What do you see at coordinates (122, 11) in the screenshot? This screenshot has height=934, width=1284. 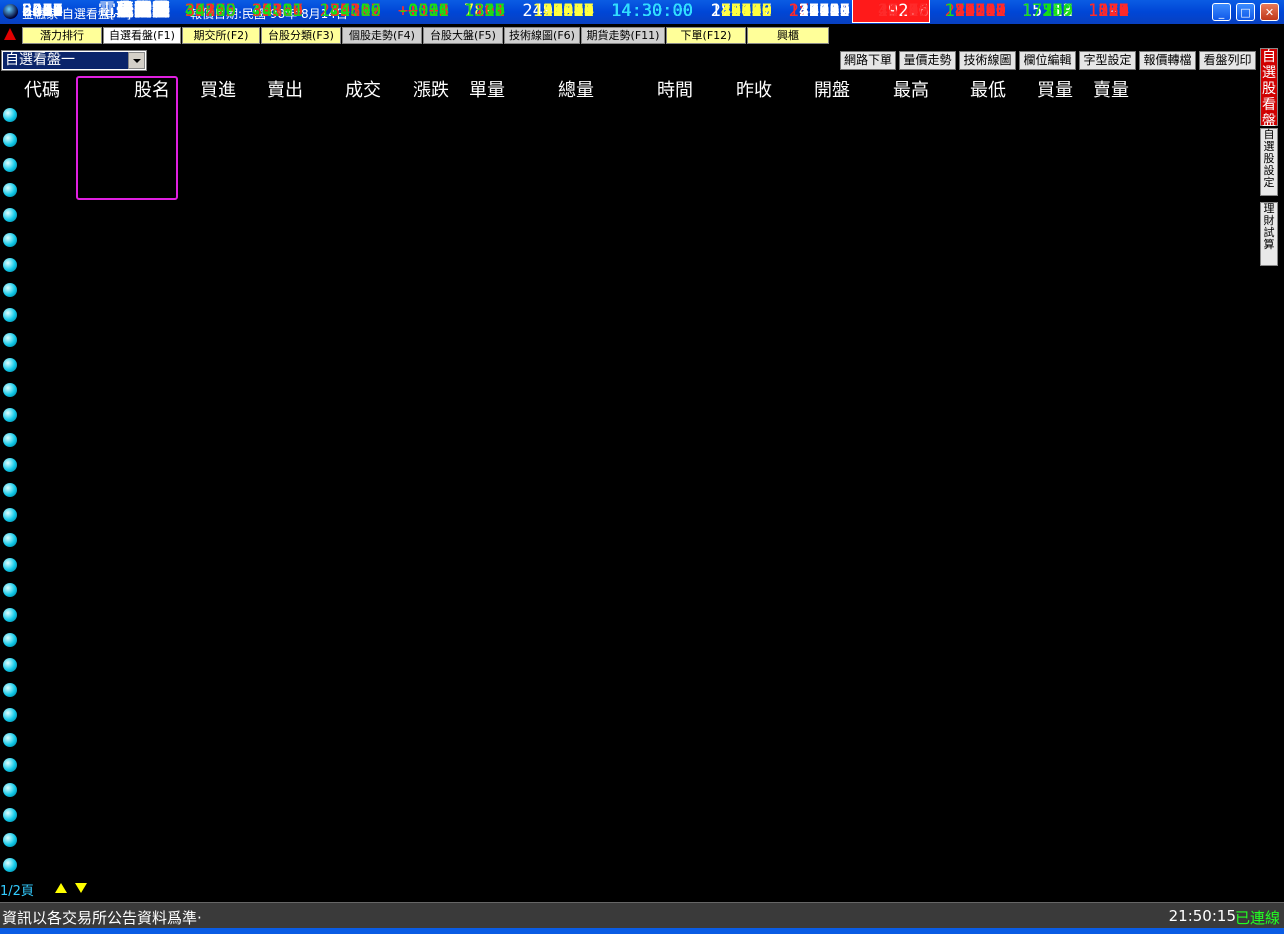 I see `cell-name: 華映` at bounding box center [122, 11].